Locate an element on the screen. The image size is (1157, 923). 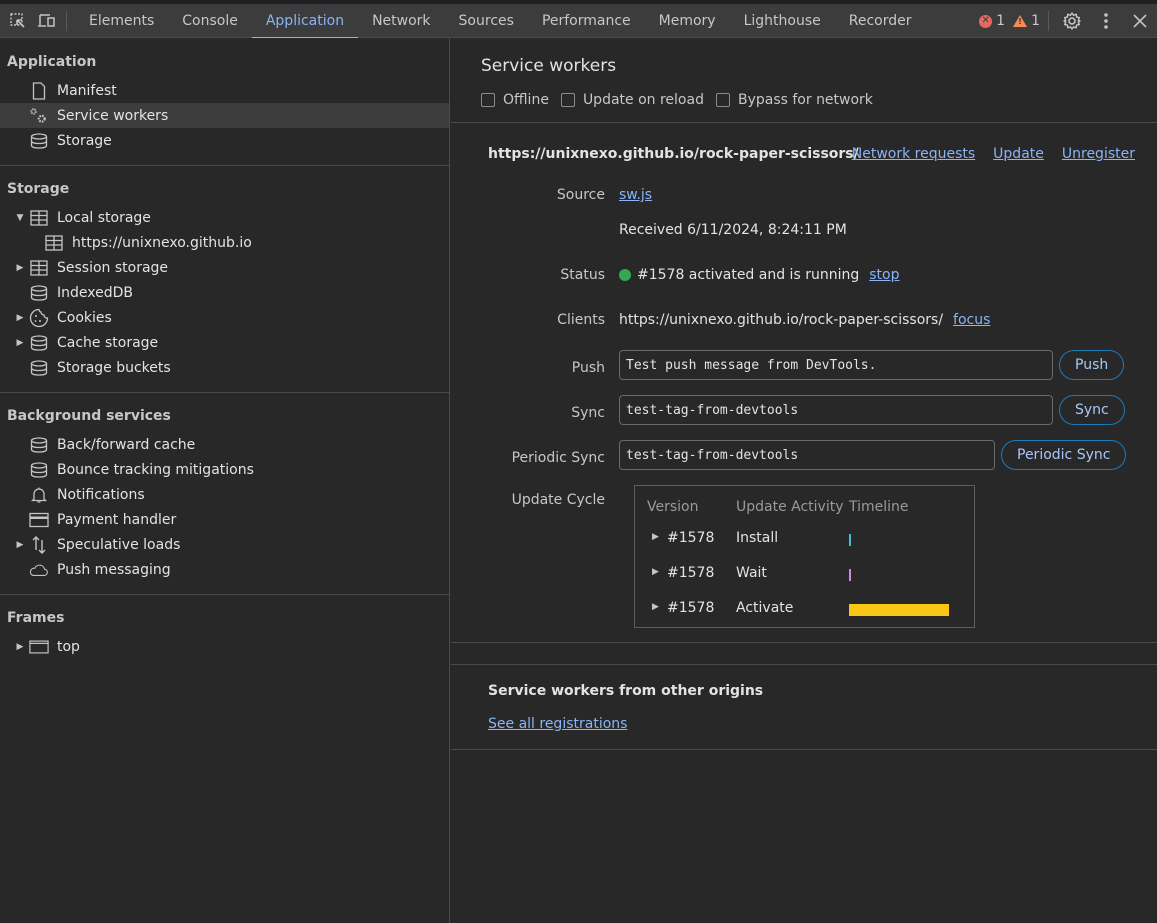
periodic-sync-button: Periodic Sync is located at coordinates (1064, 455).